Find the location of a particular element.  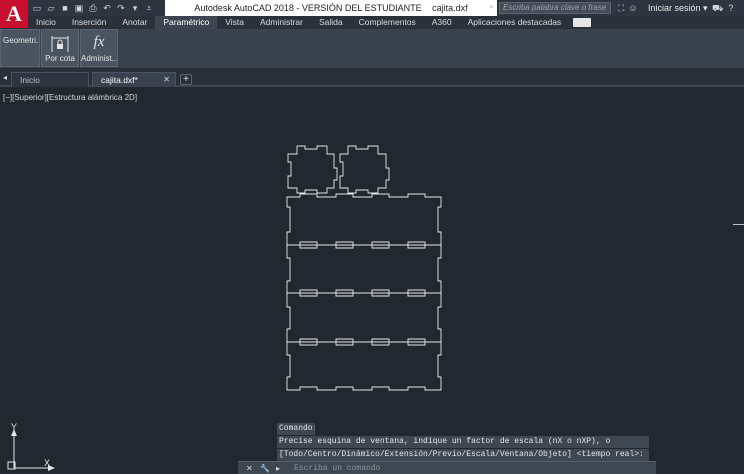

customize-command-icon: 🔧 is located at coordinates (265, 468).